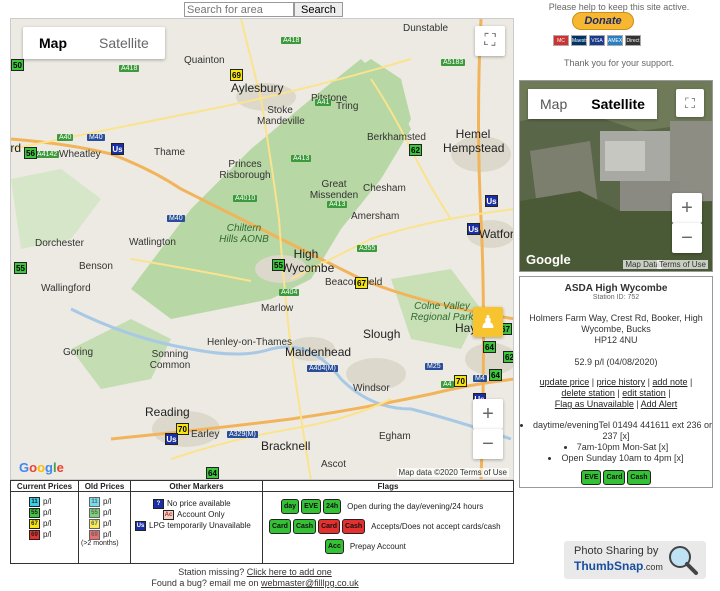 The height and width of the screenshot is (591, 720). I want to click on update-price-link: update price, so click(565, 382).